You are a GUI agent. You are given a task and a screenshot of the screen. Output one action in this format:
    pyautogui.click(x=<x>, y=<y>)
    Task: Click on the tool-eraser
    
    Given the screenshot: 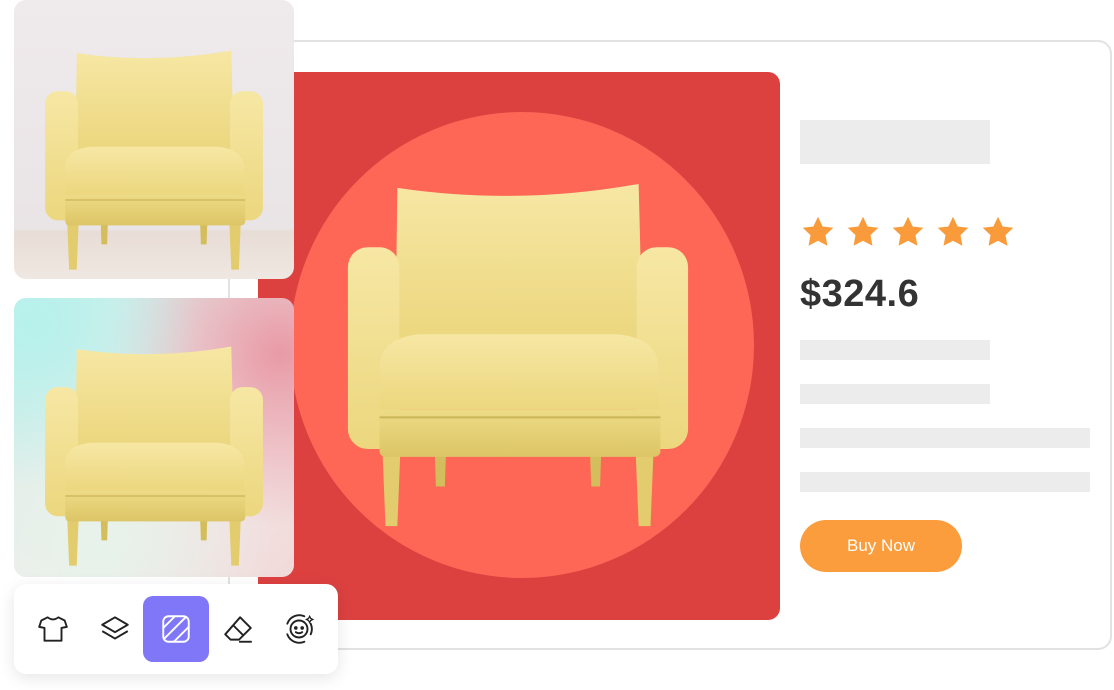 What is the action you would take?
    pyautogui.click(x=238, y=629)
    